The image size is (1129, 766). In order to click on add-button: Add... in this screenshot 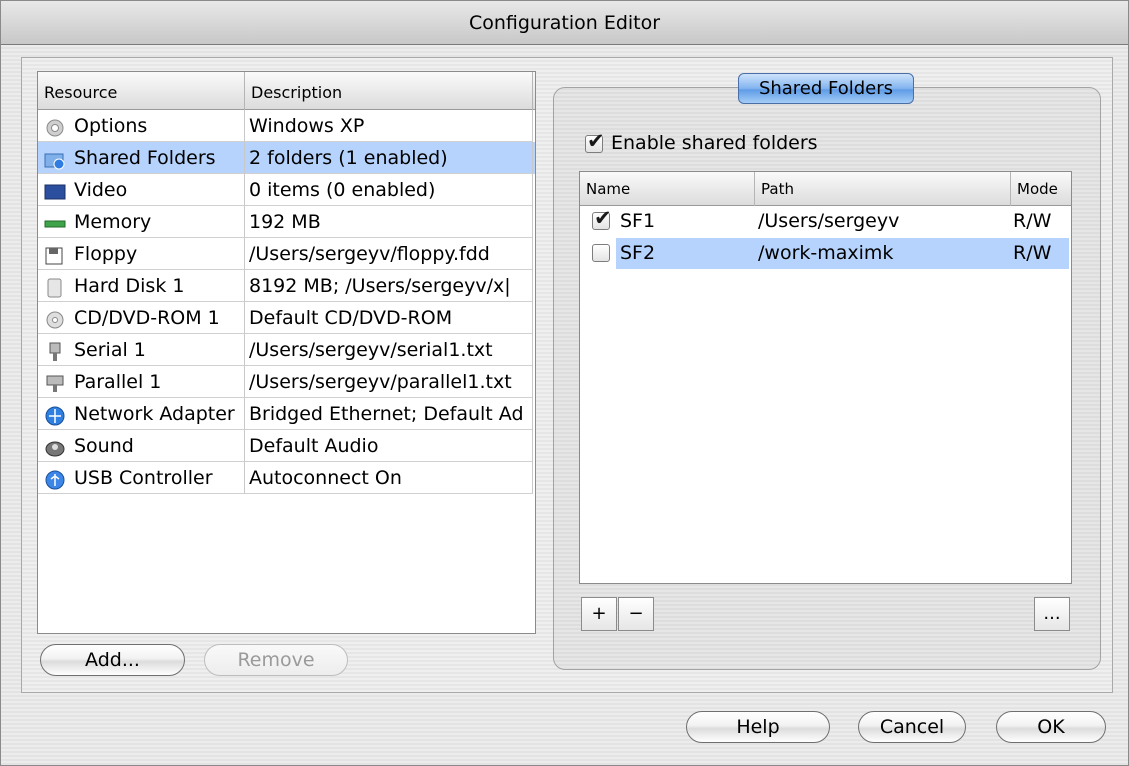, I will do `click(112, 660)`.